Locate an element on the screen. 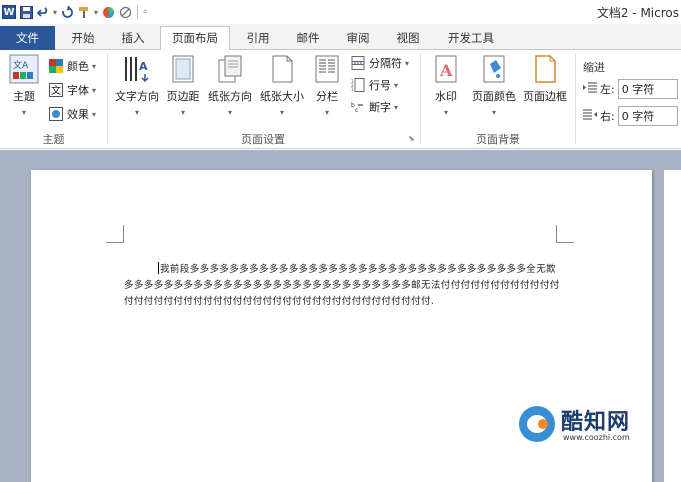  hyphenation-icon: bc is located at coordinates (358, 107).